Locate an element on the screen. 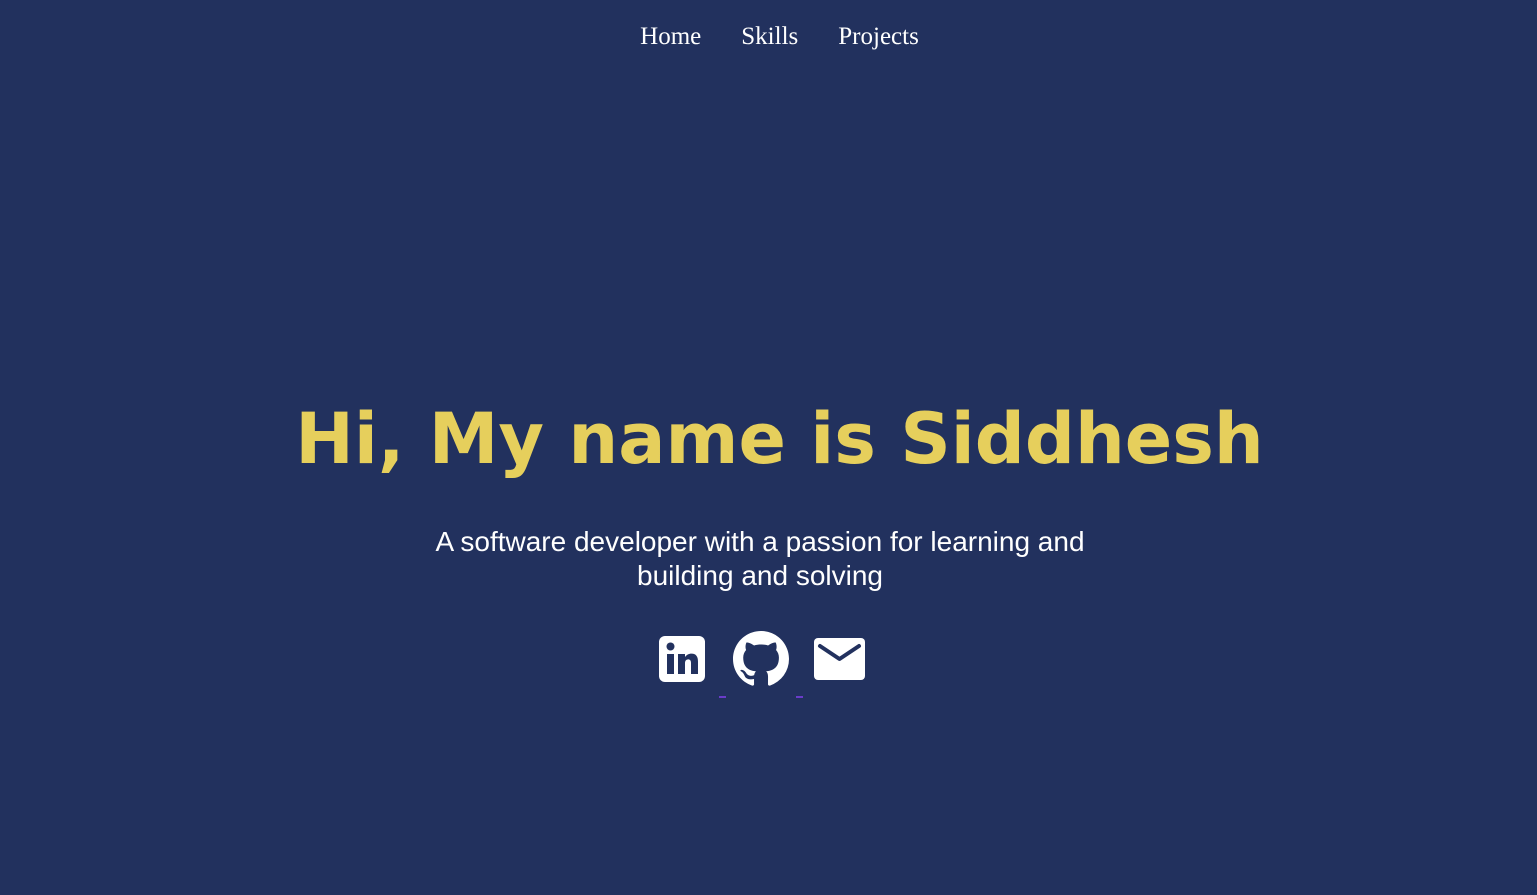  linkedin-icon is located at coordinates (682, 659).